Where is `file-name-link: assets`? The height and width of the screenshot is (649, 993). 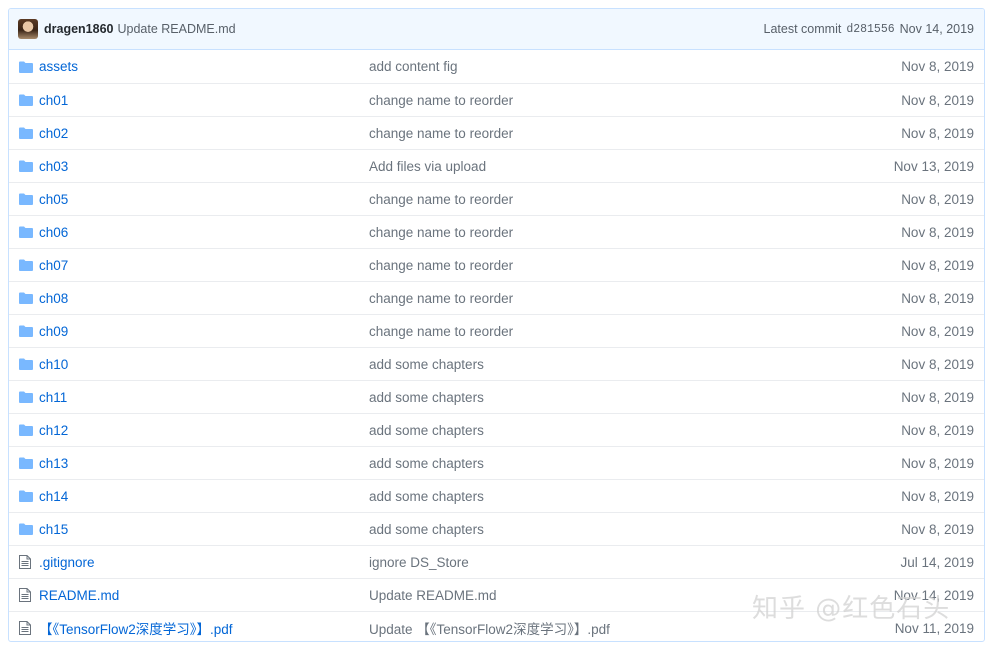 file-name-link: assets is located at coordinates (204, 66).